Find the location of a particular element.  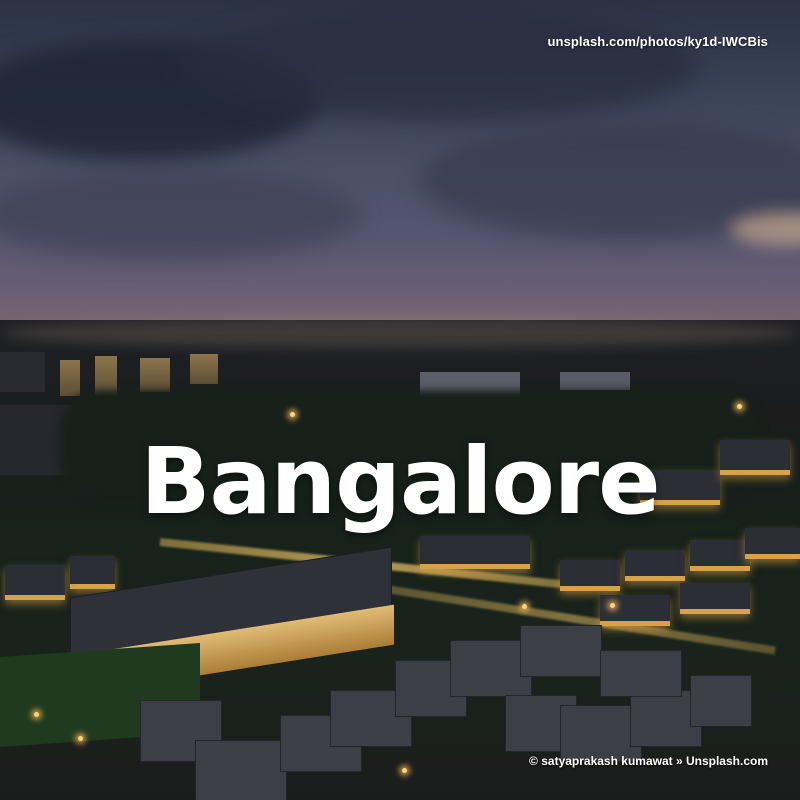

photo-credit: © satyaprakash kumawat » Unsplash.com is located at coordinates (648, 761).